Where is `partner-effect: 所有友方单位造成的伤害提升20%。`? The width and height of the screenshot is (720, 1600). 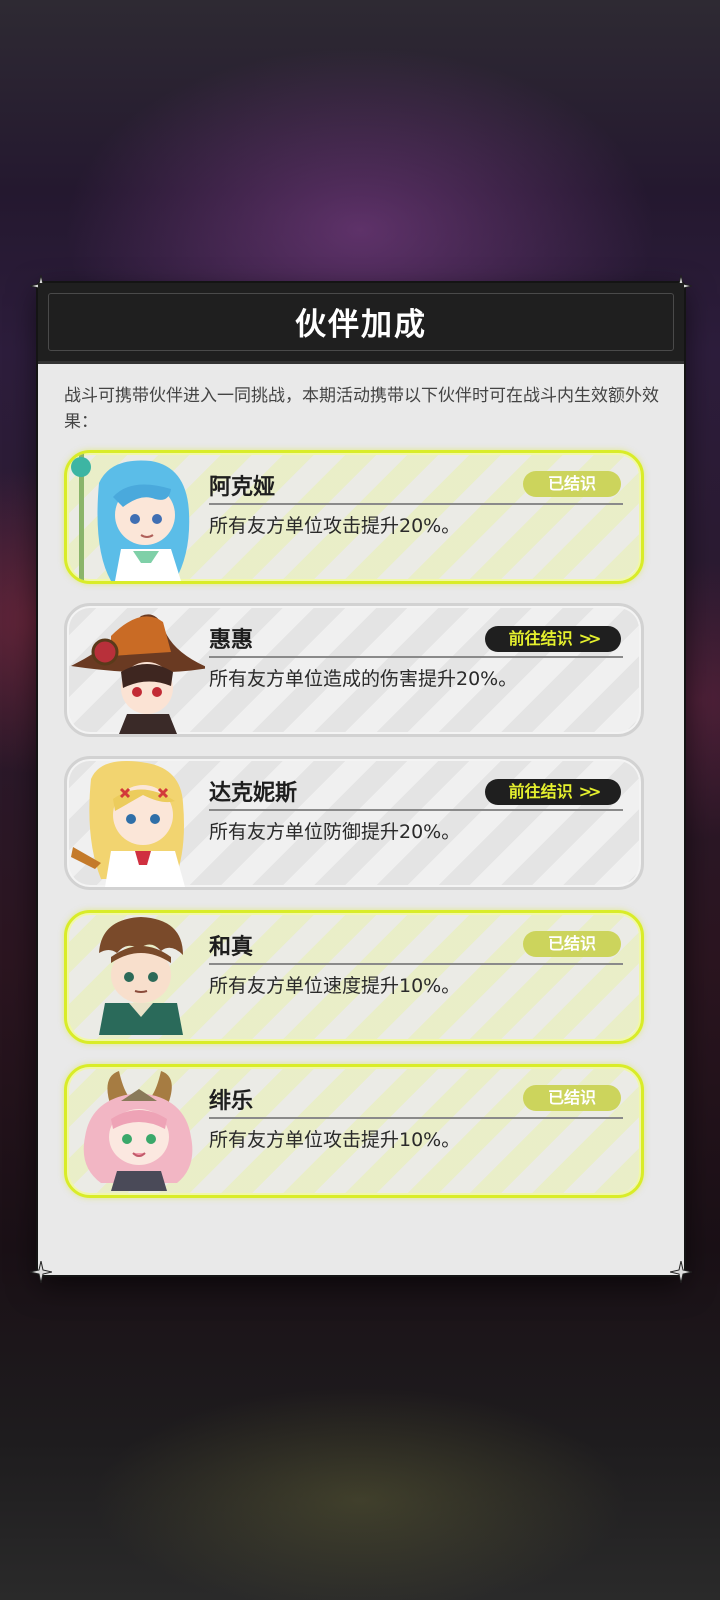 partner-effect: 所有友方单位造成的伤害提升20%。 is located at coordinates (363, 679).